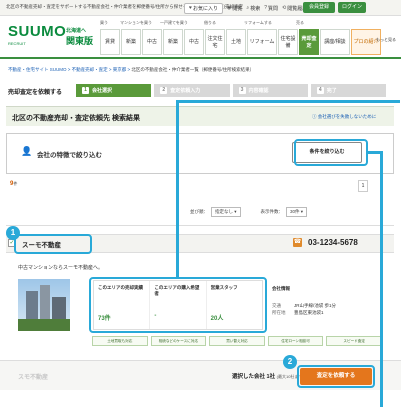 This screenshot has height=407, width=401. What do you see at coordinates (203, 8) in the screenshot?
I see `favorites-link: ♥ お気に入り` at bounding box center [203, 8].